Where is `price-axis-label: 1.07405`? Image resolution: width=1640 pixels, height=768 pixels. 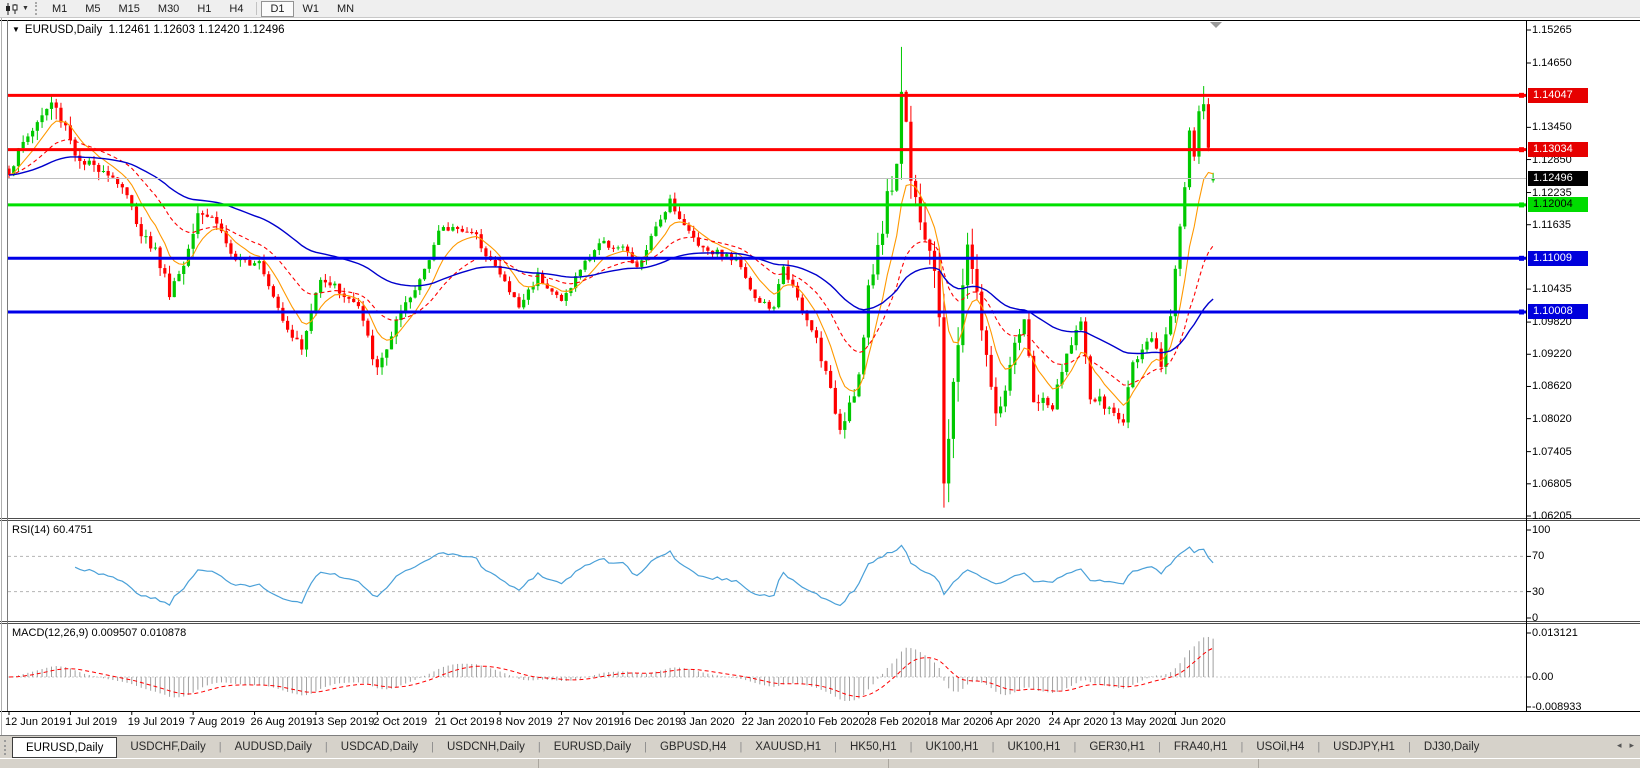 price-axis-label: 1.07405 is located at coordinates (1552, 451).